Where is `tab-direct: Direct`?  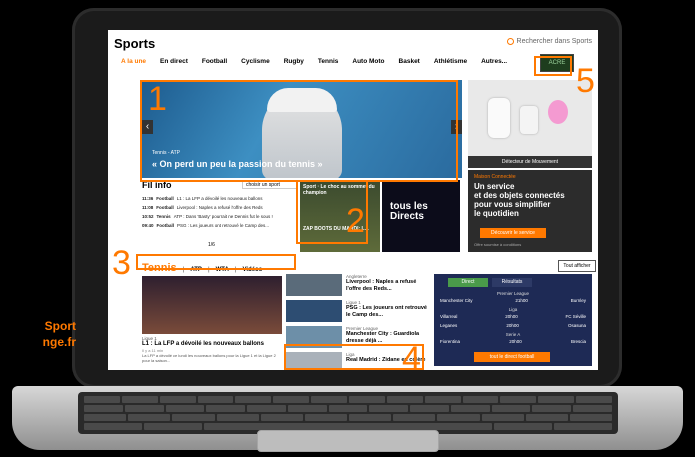
tab-direct: Direct is located at coordinates (468, 282).